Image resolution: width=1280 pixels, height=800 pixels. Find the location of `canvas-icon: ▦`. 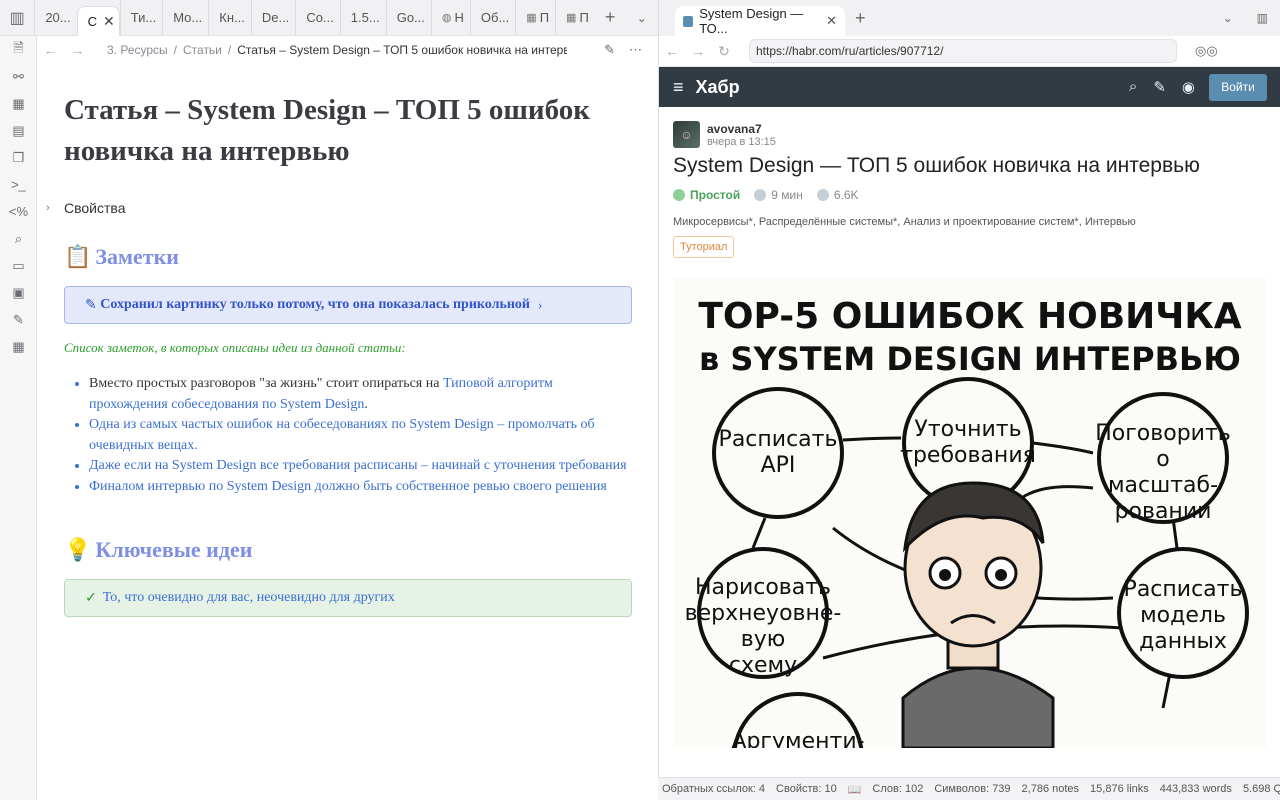

canvas-icon: ▦ is located at coordinates (18, 103).